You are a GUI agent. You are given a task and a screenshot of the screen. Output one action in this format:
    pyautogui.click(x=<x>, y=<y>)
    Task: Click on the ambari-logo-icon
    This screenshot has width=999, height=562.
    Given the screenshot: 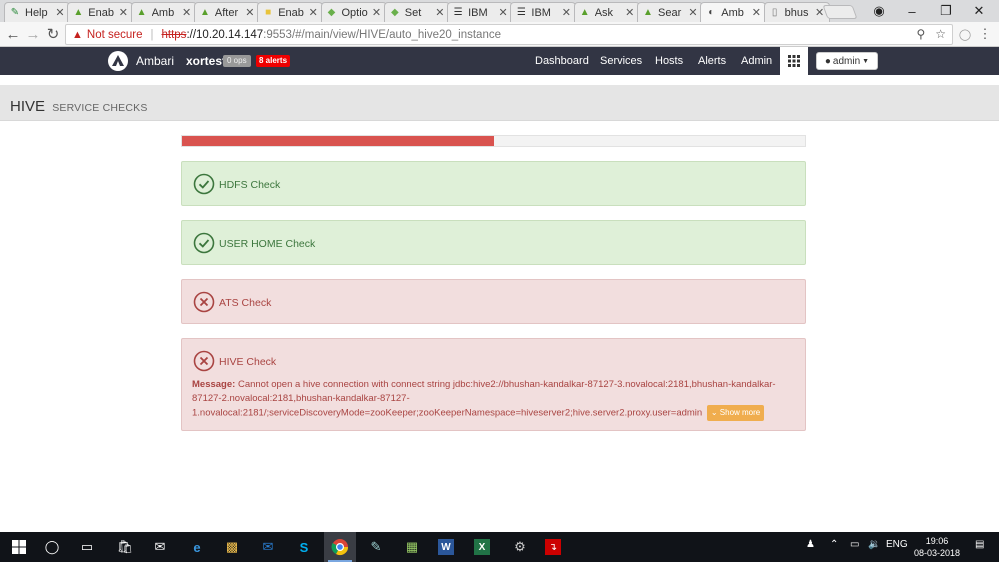 What is the action you would take?
    pyautogui.click(x=118, y=61)
    